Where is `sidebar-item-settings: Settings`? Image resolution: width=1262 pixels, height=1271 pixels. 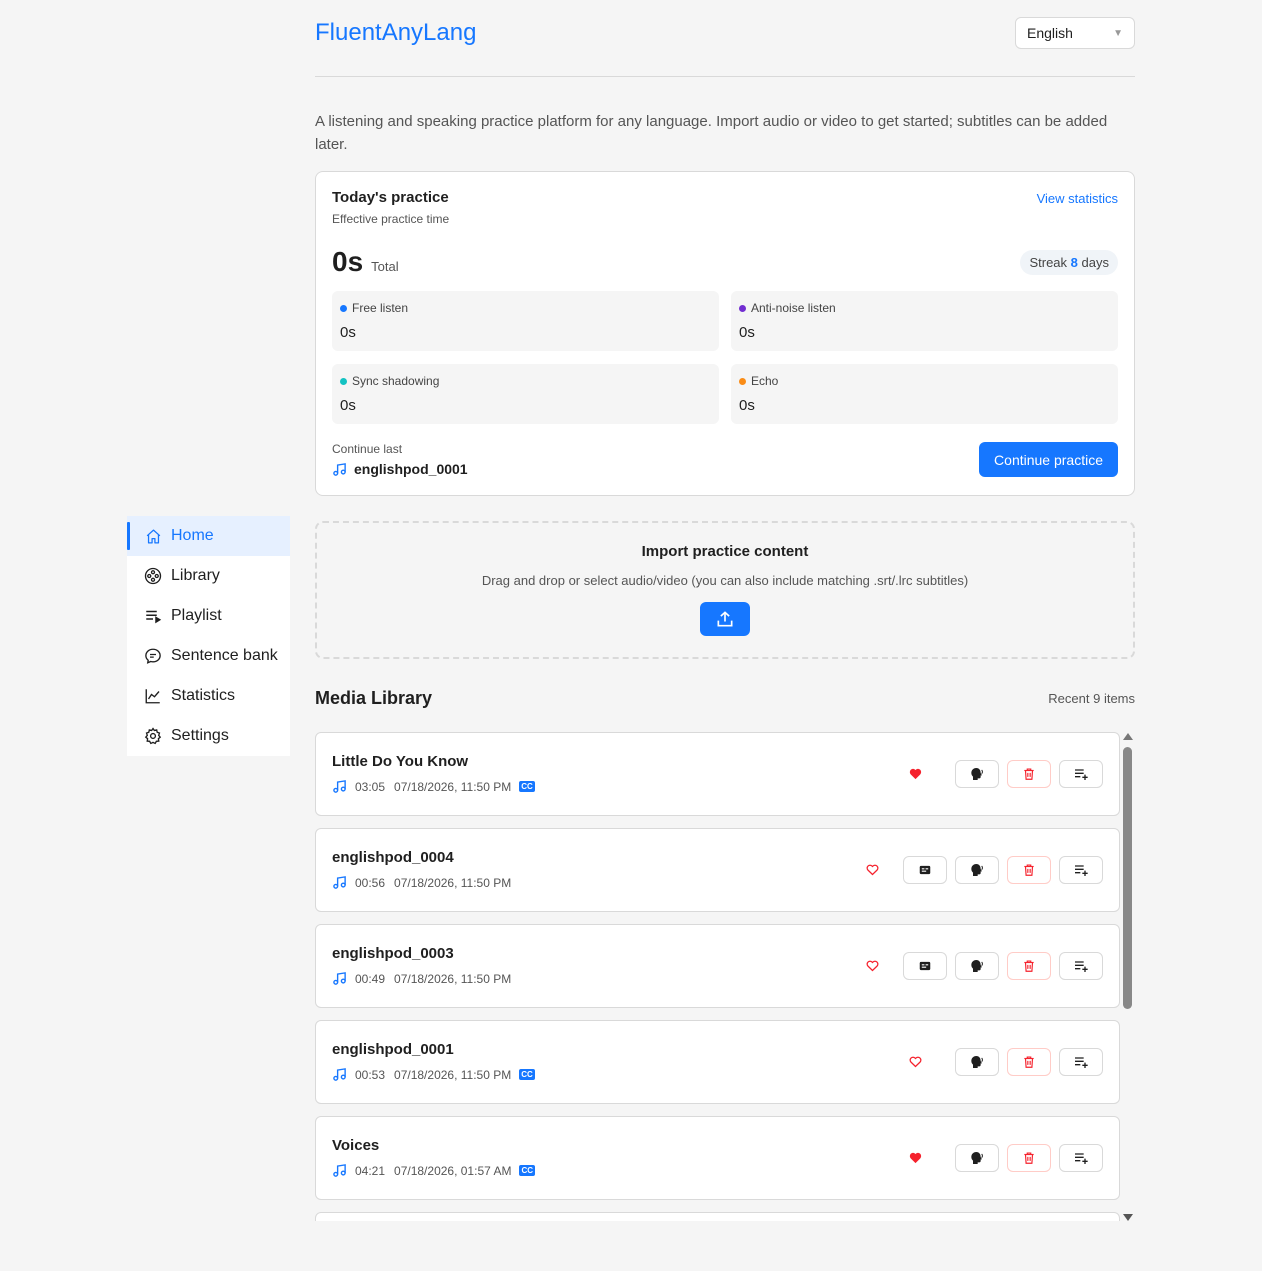 sidebar-item-settings: Settings is located at coordinates (208, 736).